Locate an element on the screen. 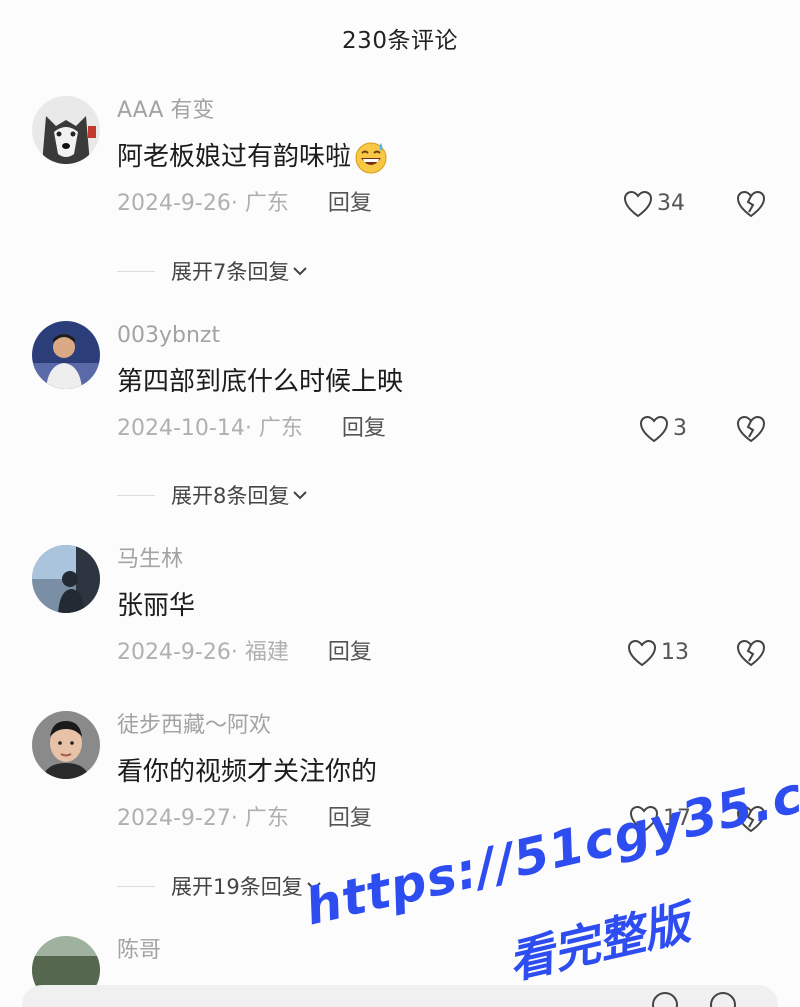 This screenshot has width=800, height=1007. expand-replies-button: 展开7条回复 is located at coordinates (213, 271).